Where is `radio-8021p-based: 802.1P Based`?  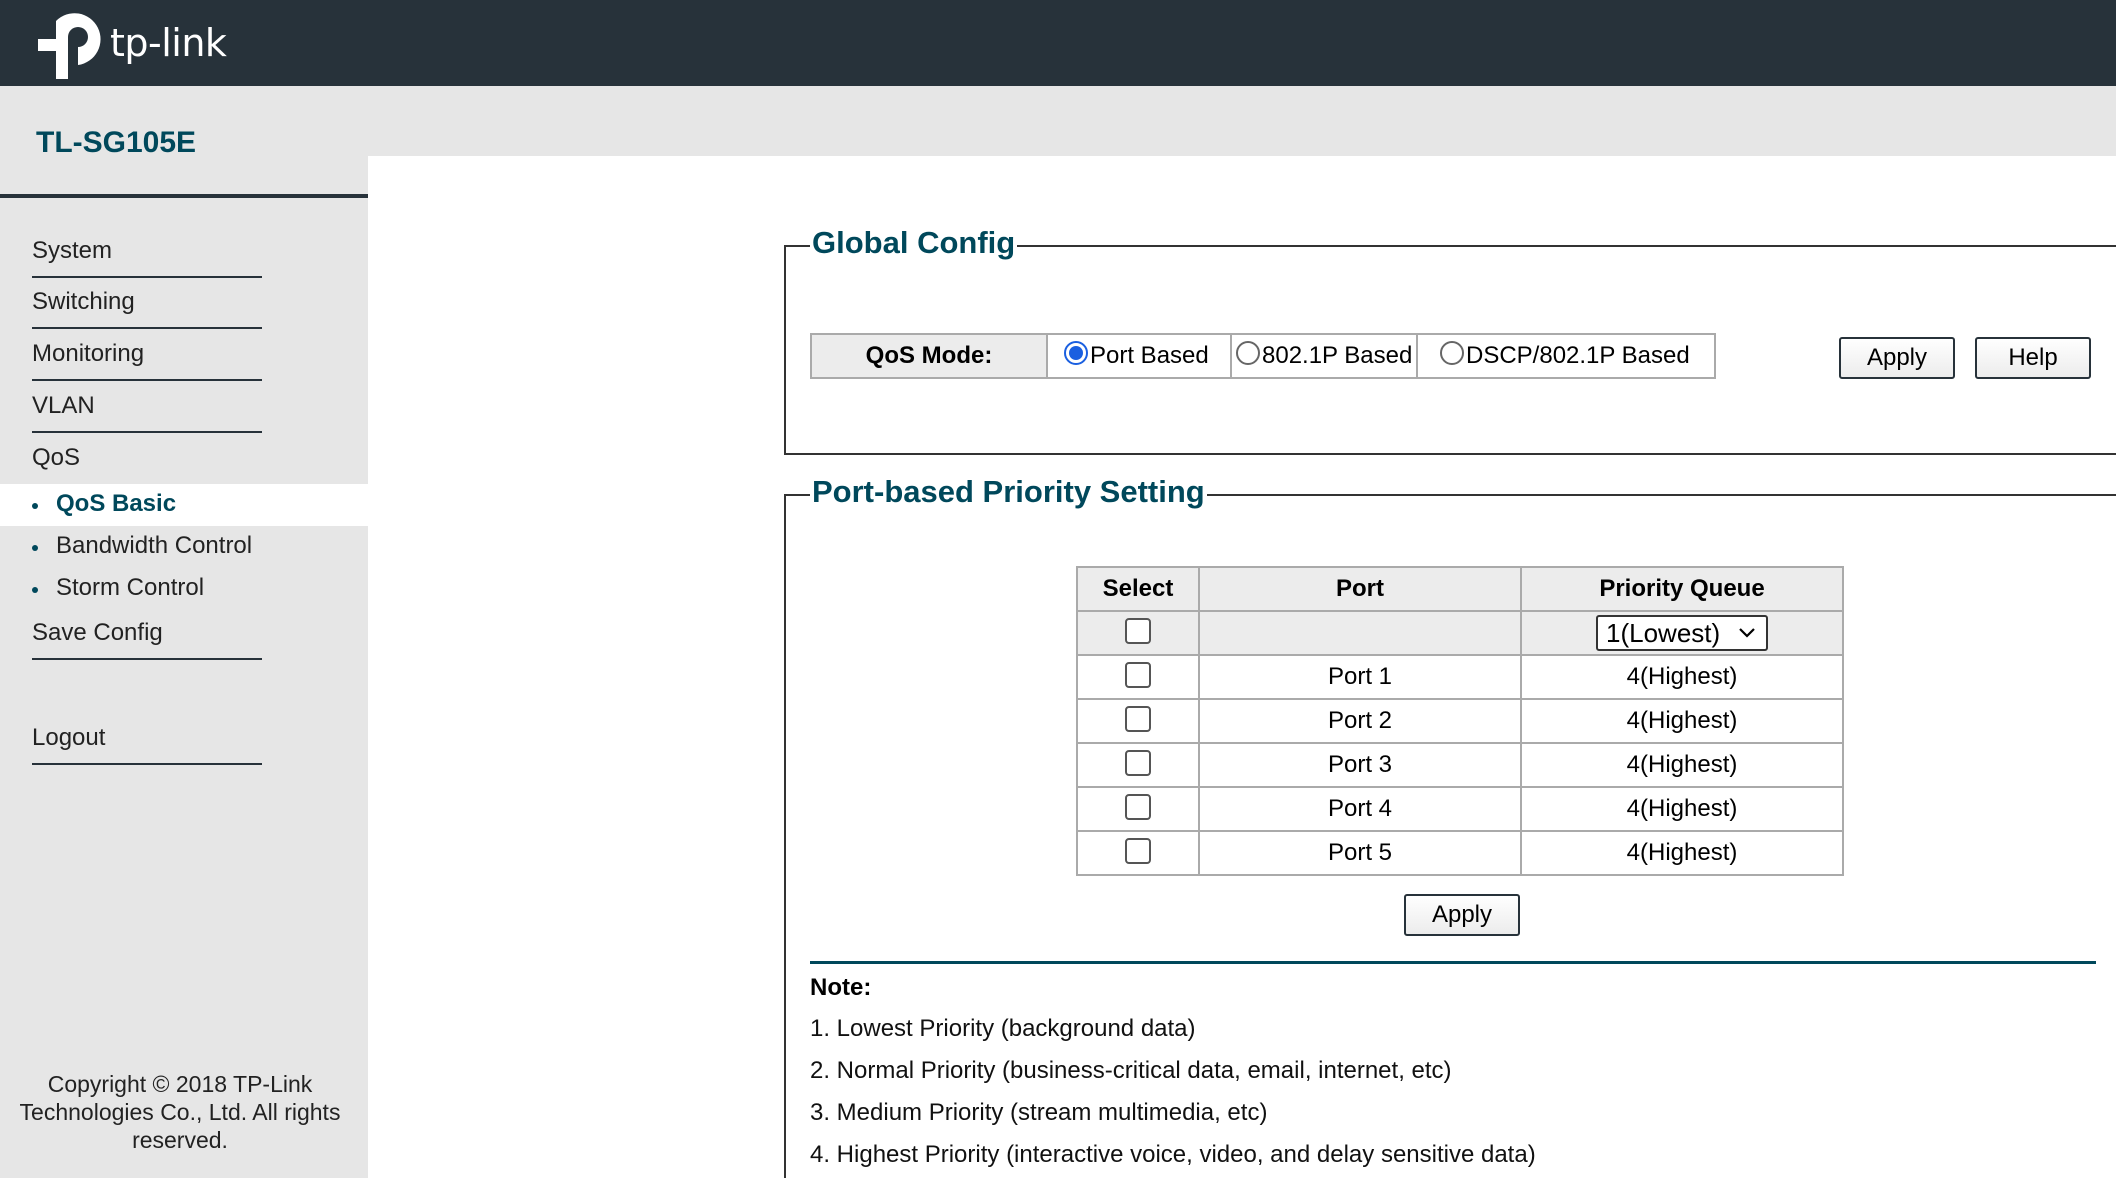 radio-8021p-based: 802.1P Based is located at coordinates (1325, 356).